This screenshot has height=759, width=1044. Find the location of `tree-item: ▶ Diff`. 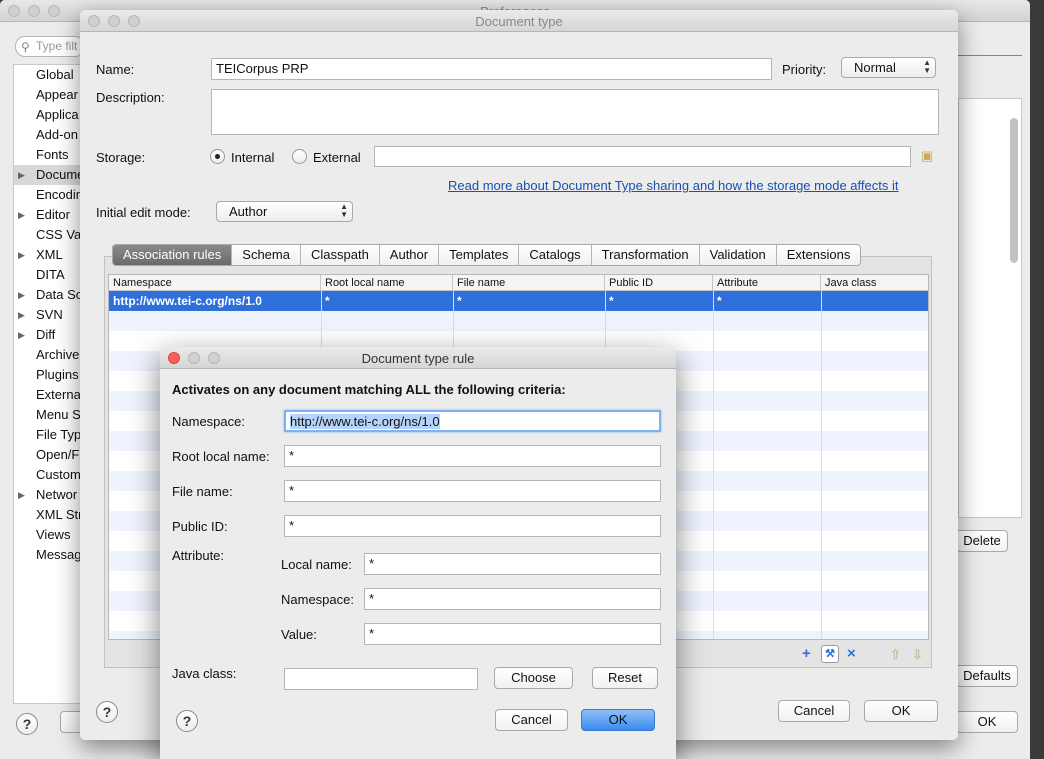

tree-item: ▶ Diff is located at coordinates (48, 335).